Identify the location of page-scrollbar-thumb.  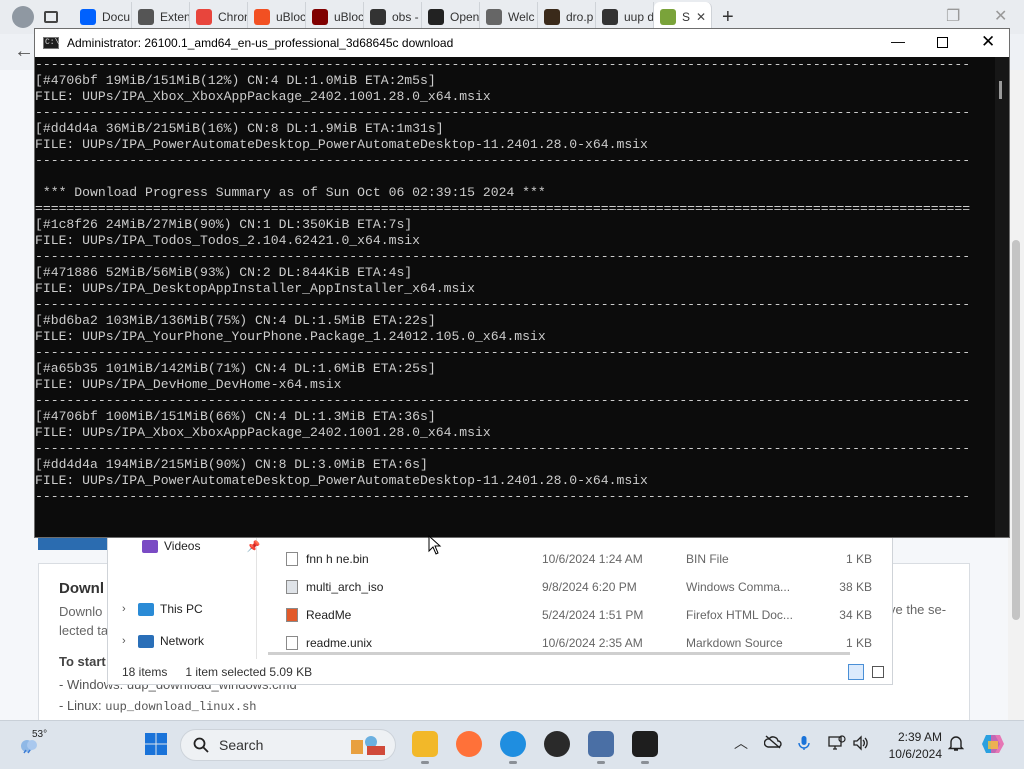
(1016, 430).